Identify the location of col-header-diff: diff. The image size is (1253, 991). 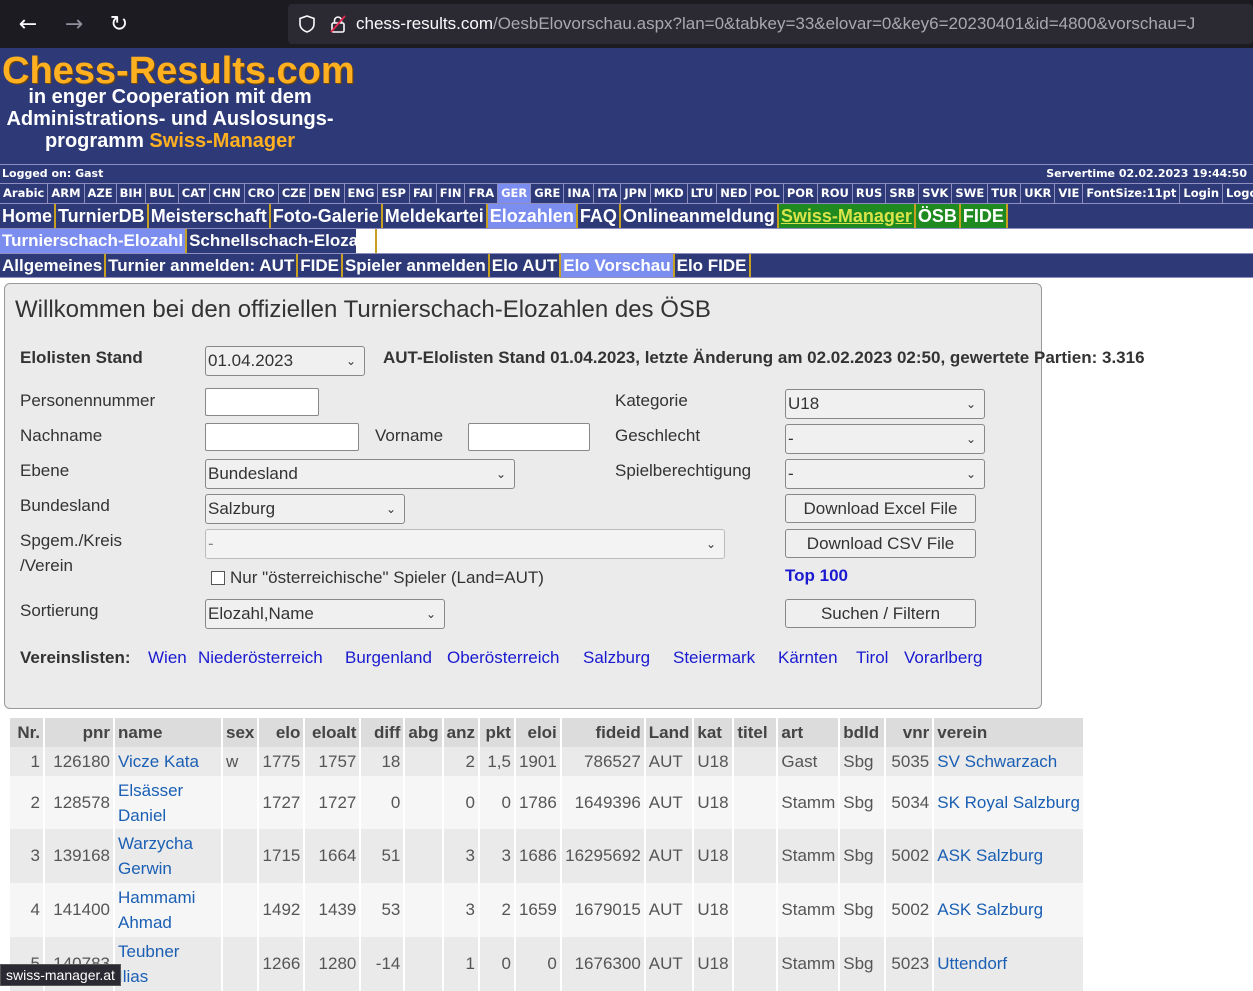
(383, 732).